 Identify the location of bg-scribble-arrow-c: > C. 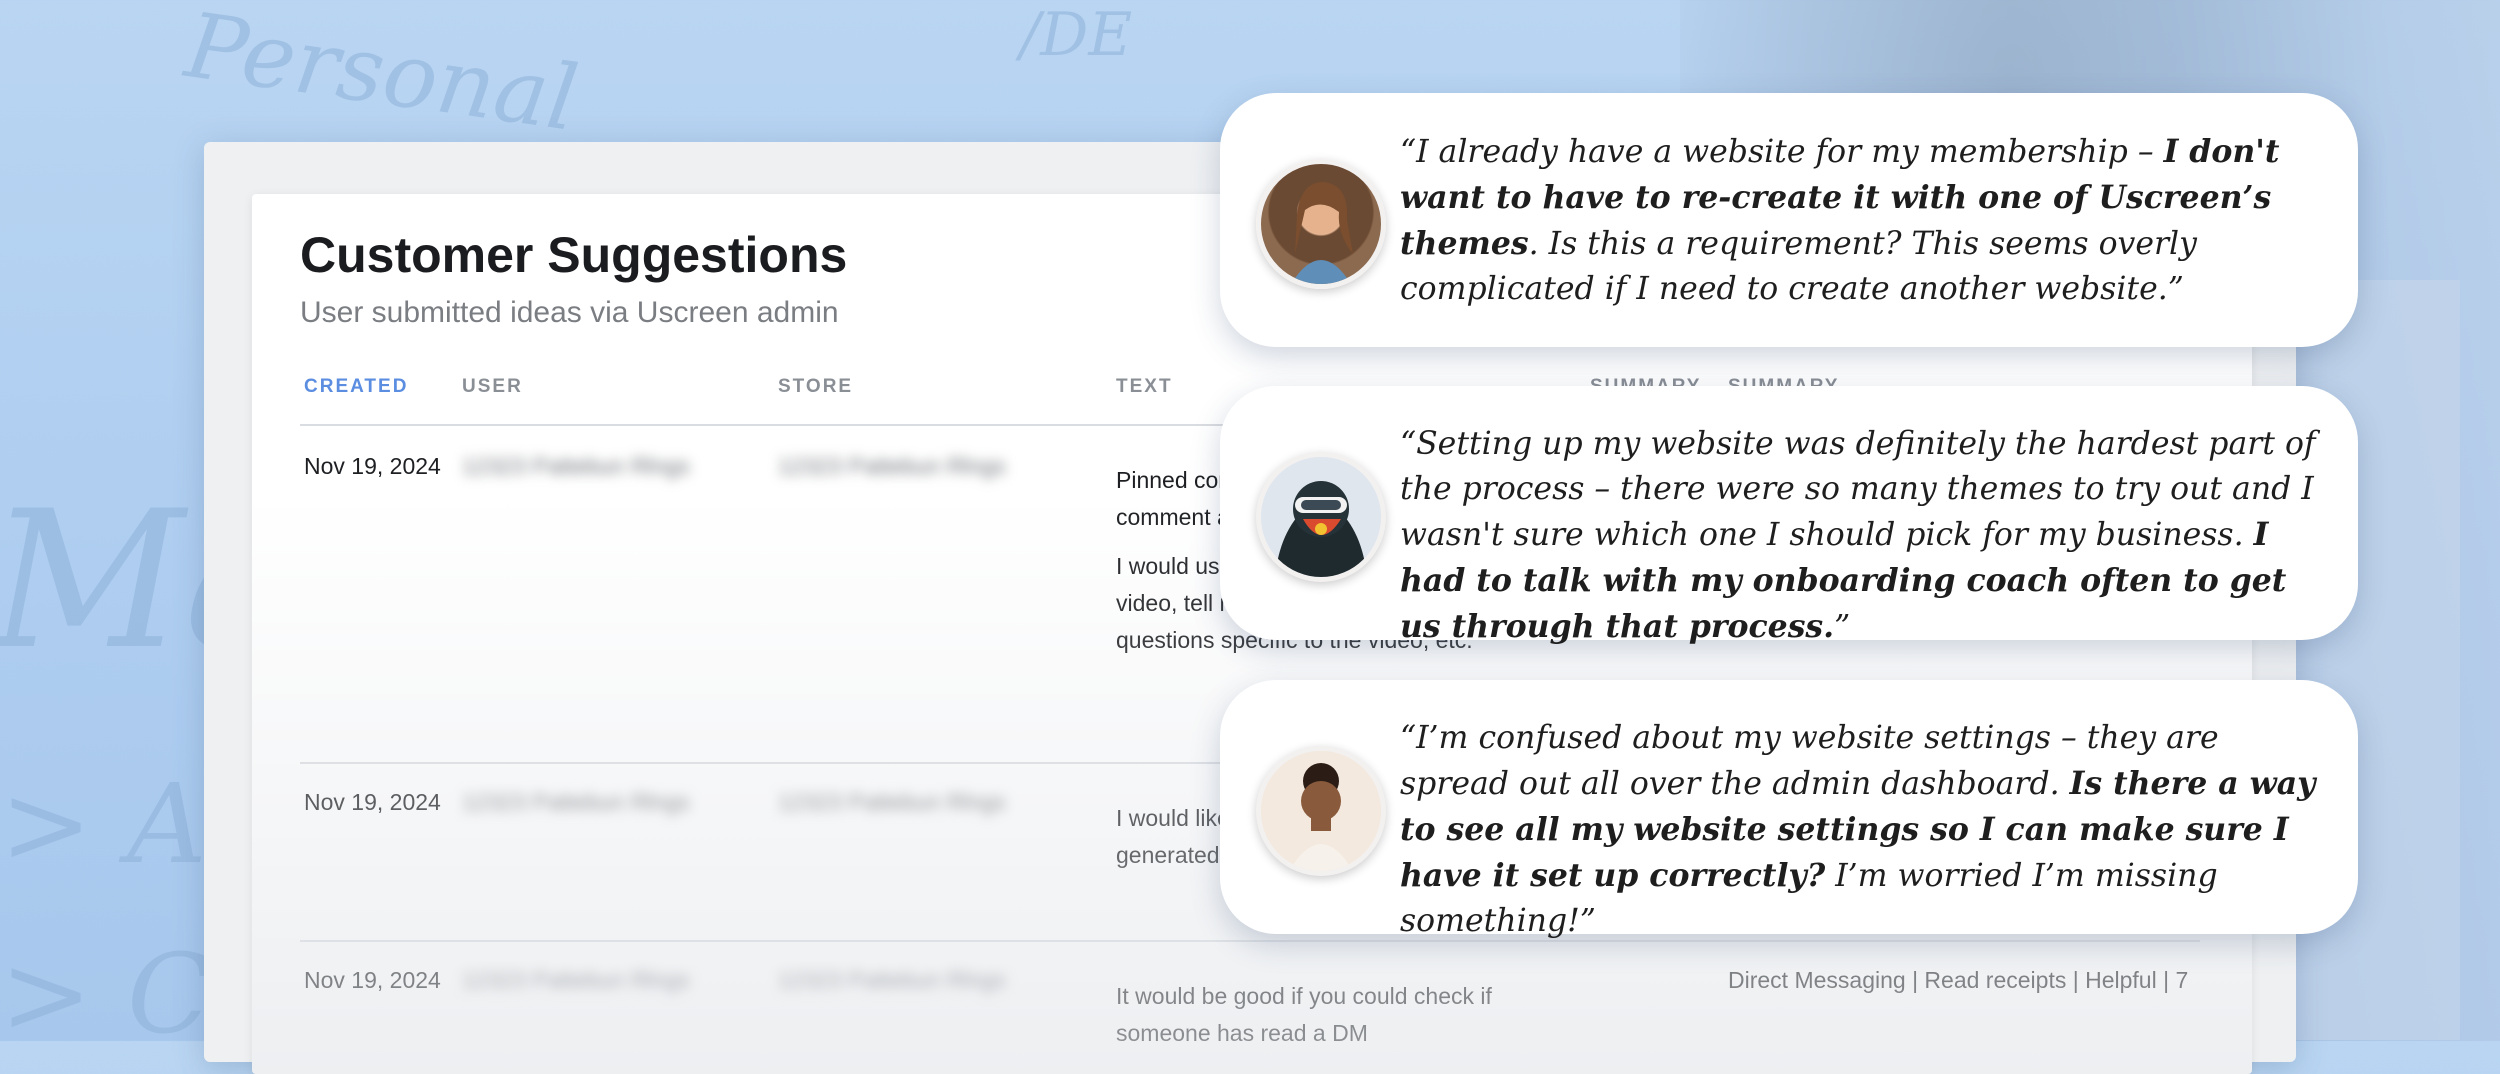
(106, 994).